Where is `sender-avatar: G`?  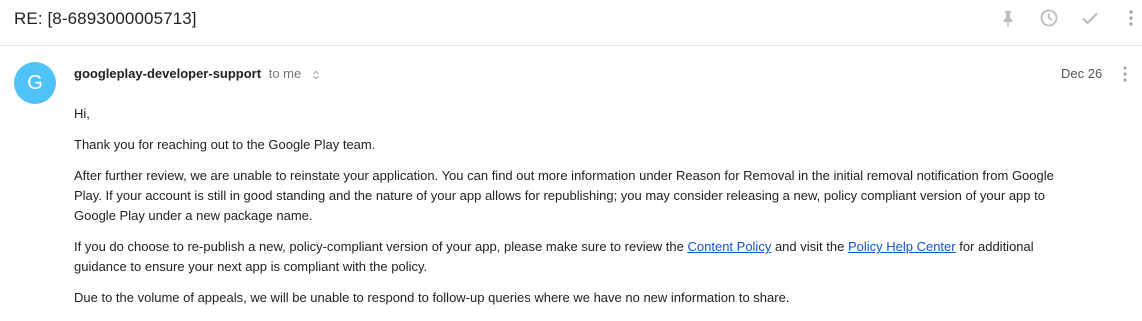 sender-avatar: G is located at coordinates (35, 83).